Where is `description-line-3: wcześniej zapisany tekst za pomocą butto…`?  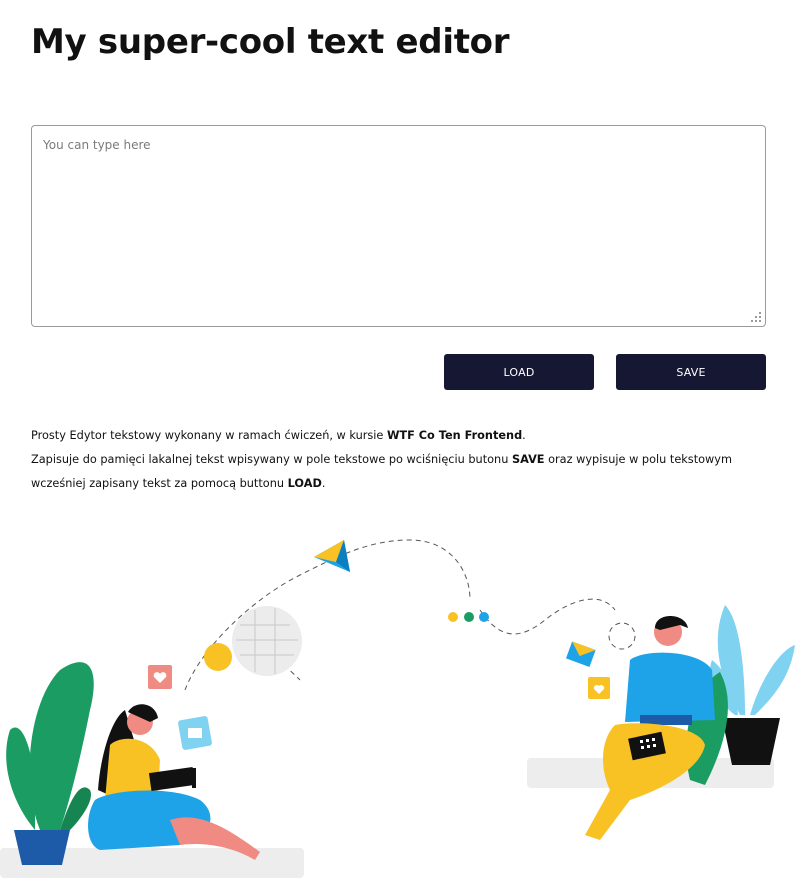
description-line-3: wcześniej zapisany tekst za pomocą butto… is located at coordinates (401, 484).